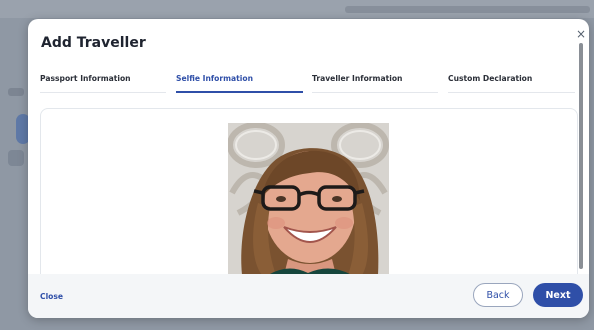 The image size is (594, 330). I want to click on background-blurred-text, so click(467, 9).